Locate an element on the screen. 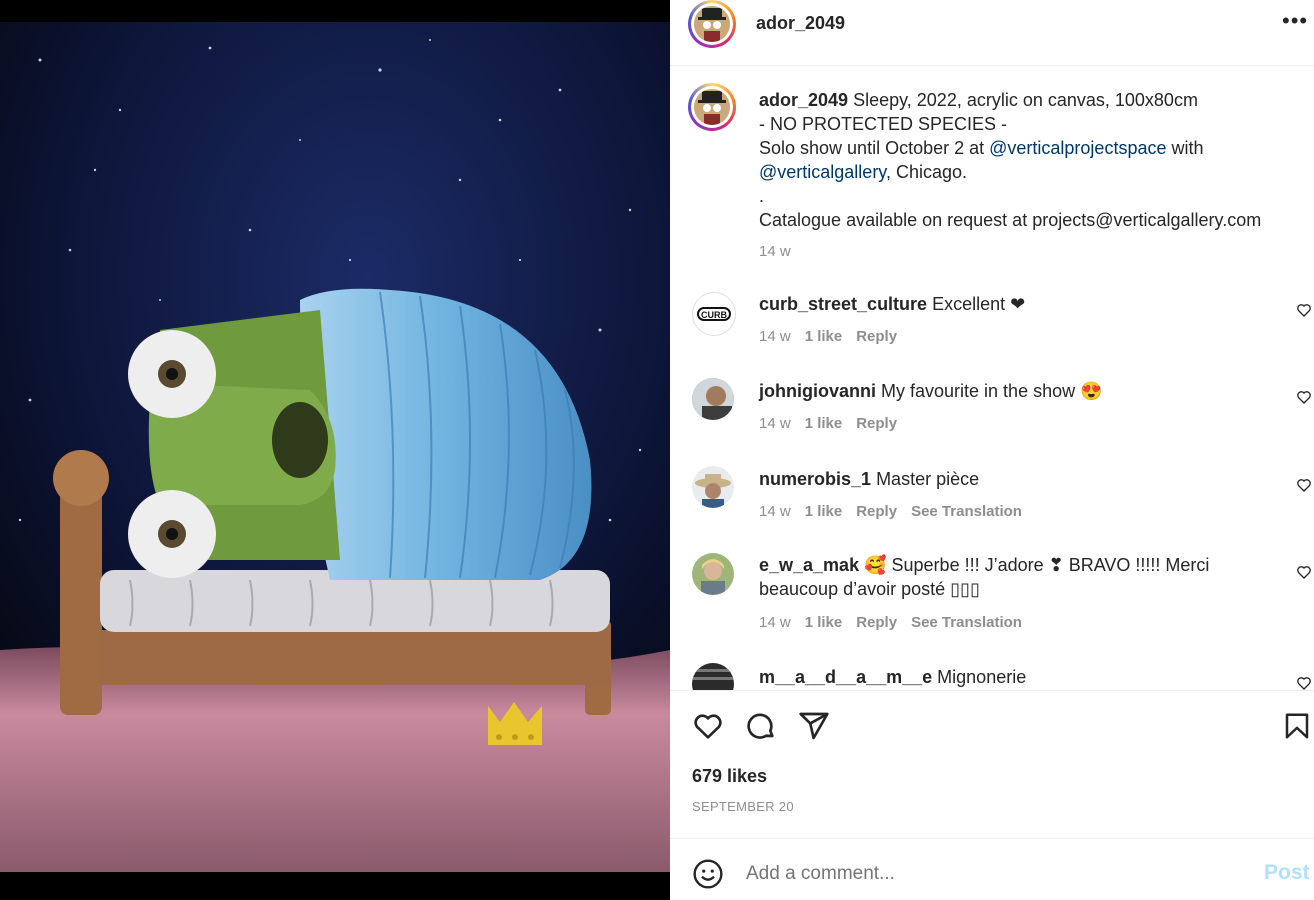  comment-bubble-icon is located at coordinates (761, 726).